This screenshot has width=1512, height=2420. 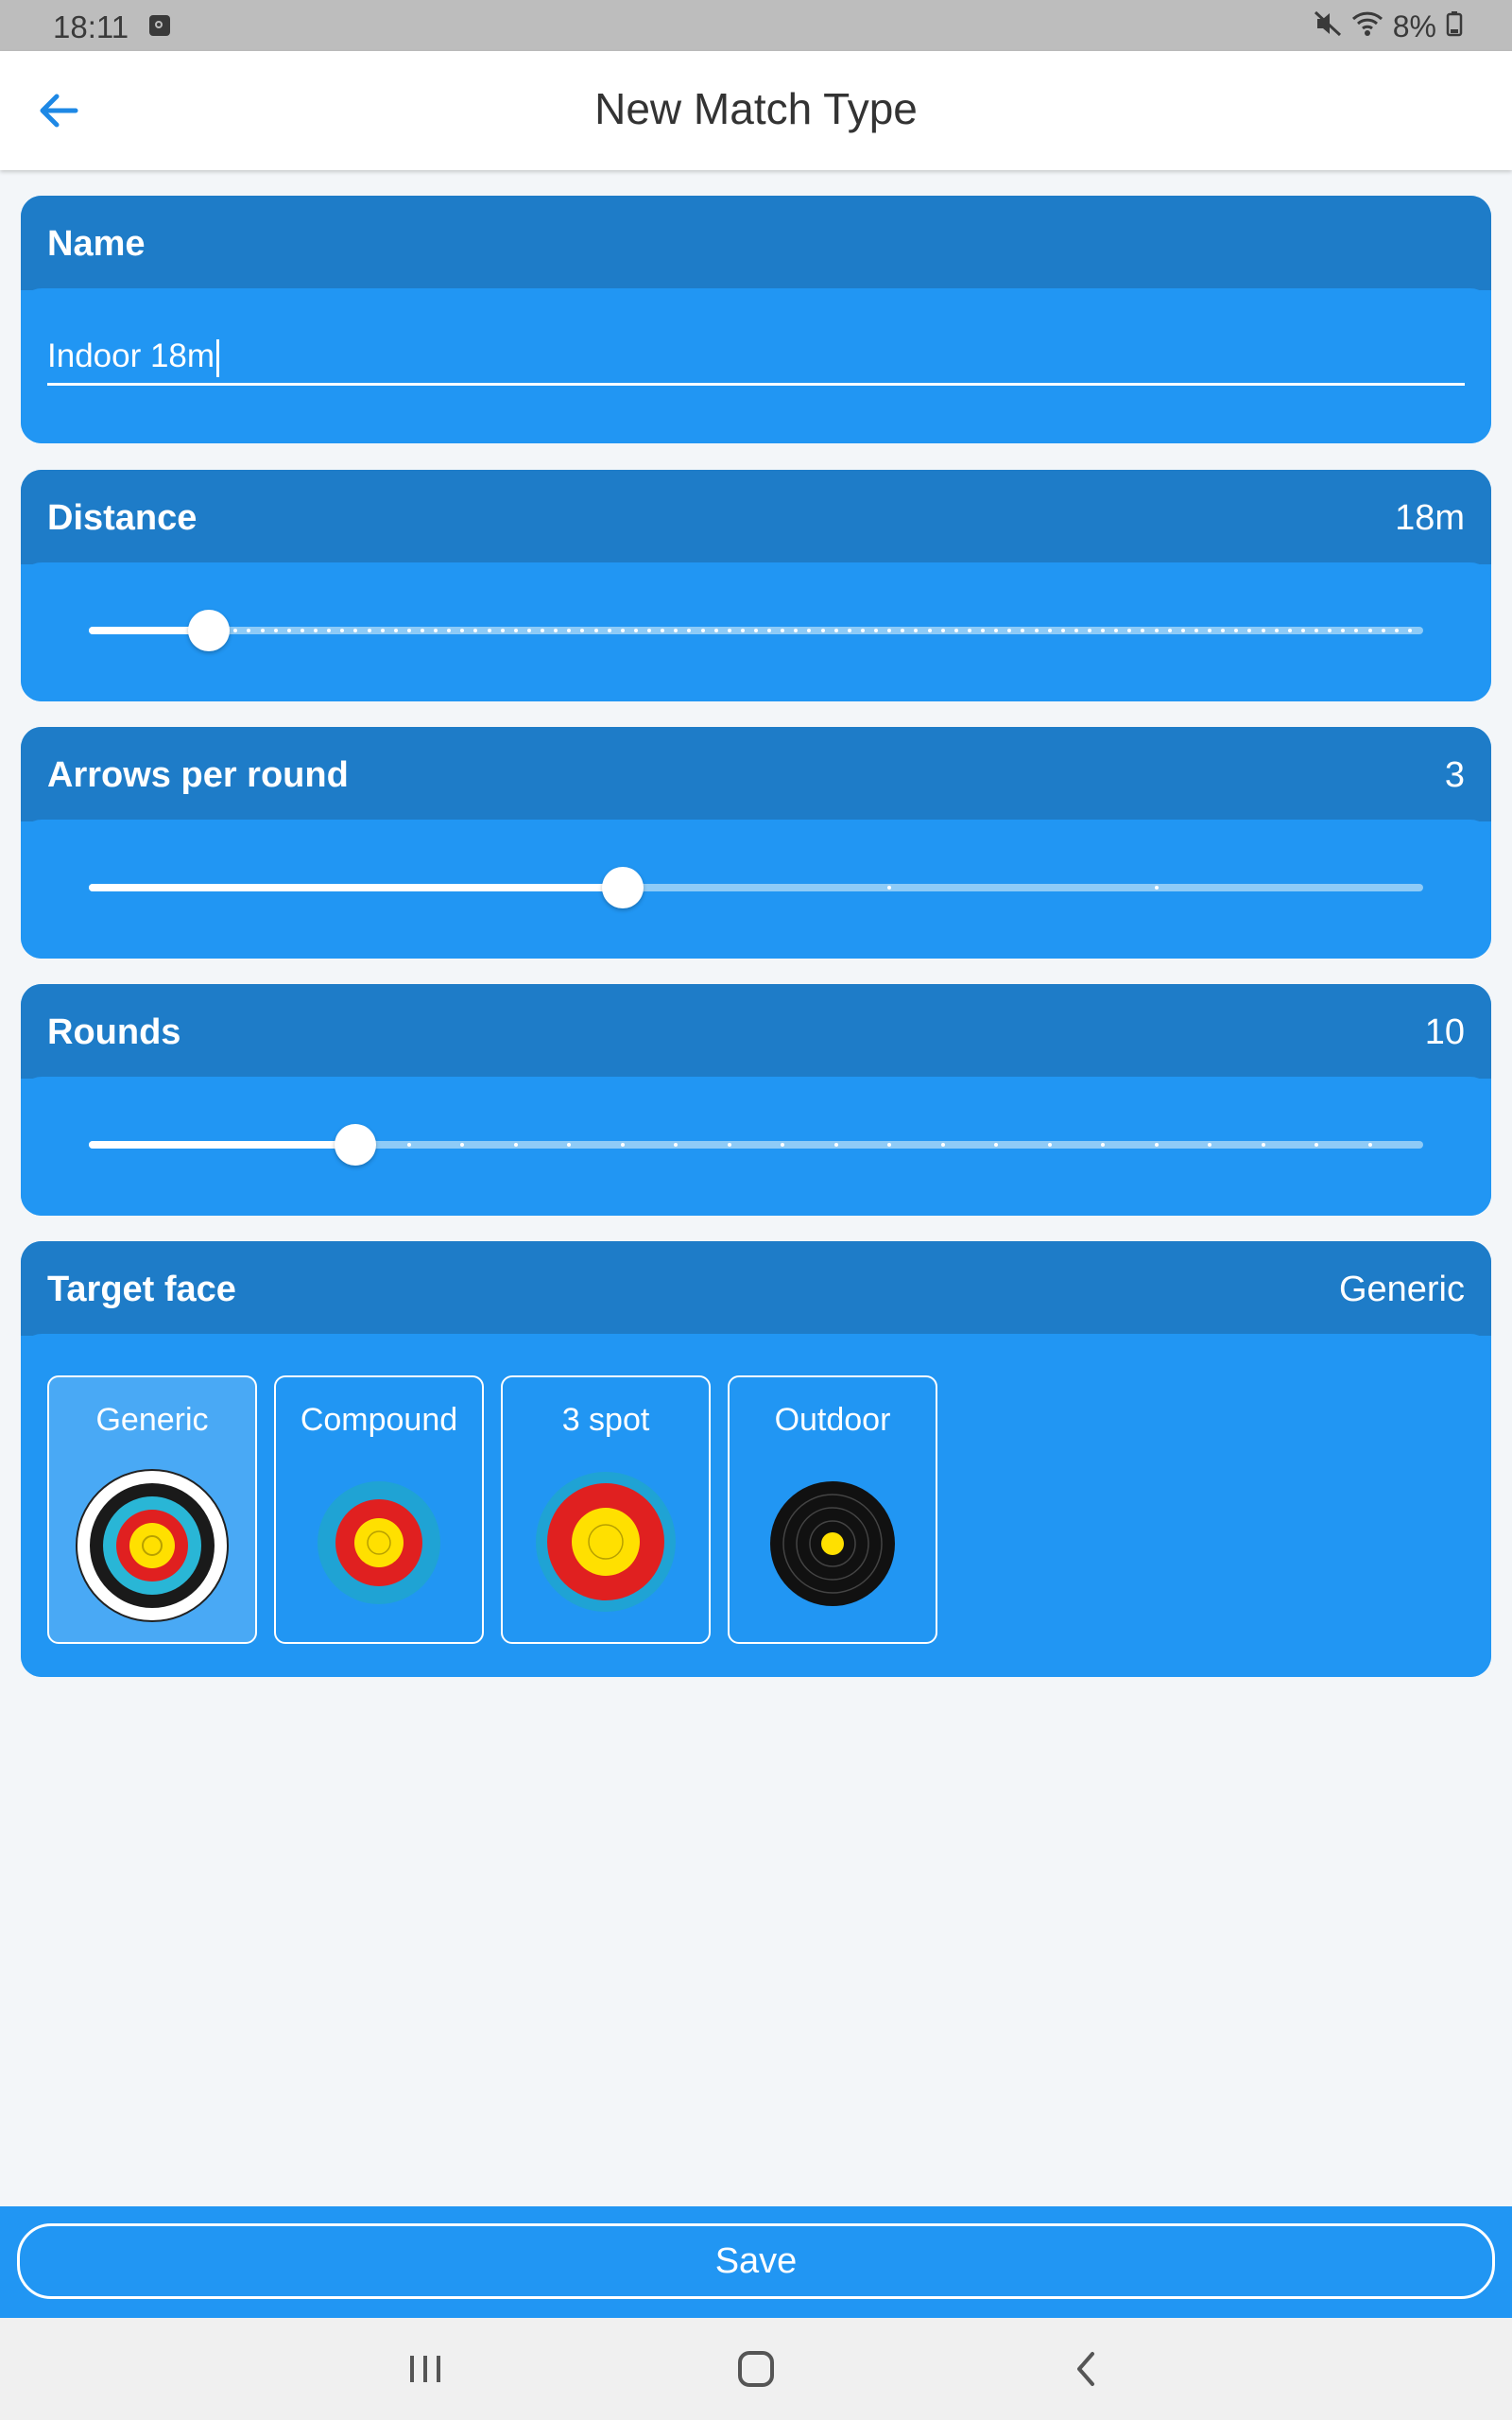 What do you see at coordinates (425, 2369) in the screenshot?
I see `recent-apps-button` at bounding box center [425, 2369].